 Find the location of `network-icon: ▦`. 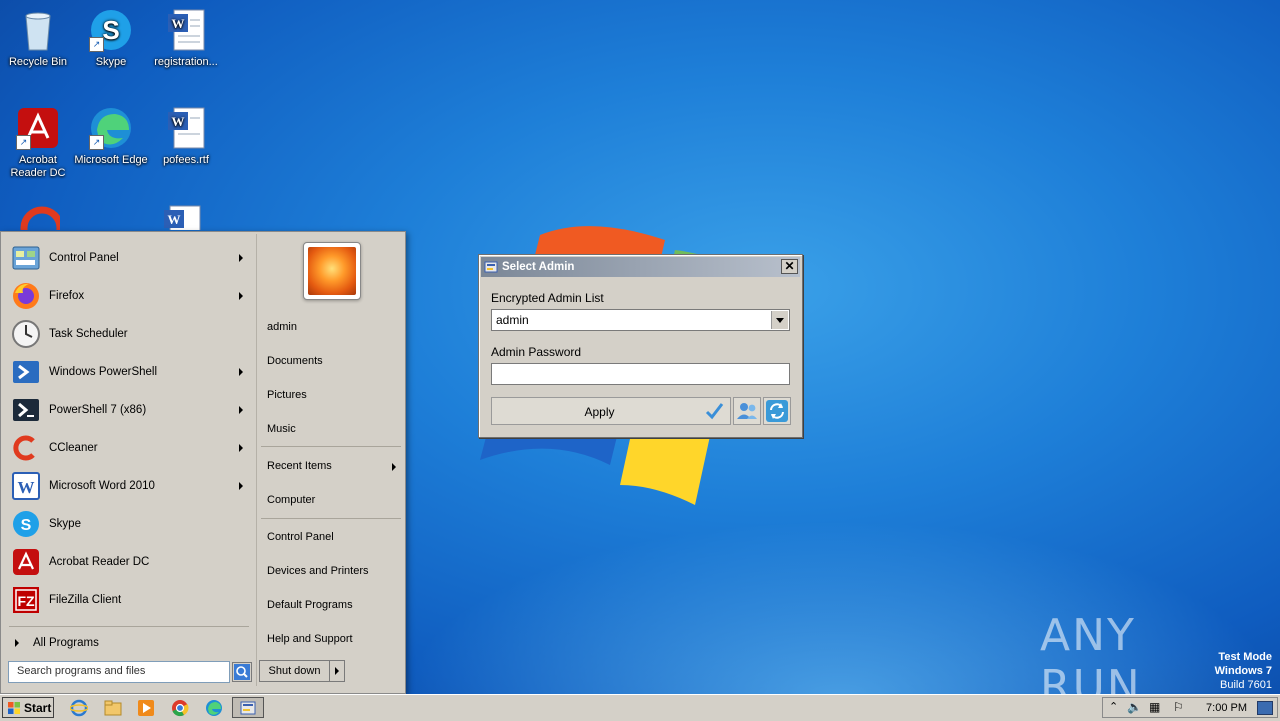

network-icon: ▦ is located at coordinates (1154, 707).